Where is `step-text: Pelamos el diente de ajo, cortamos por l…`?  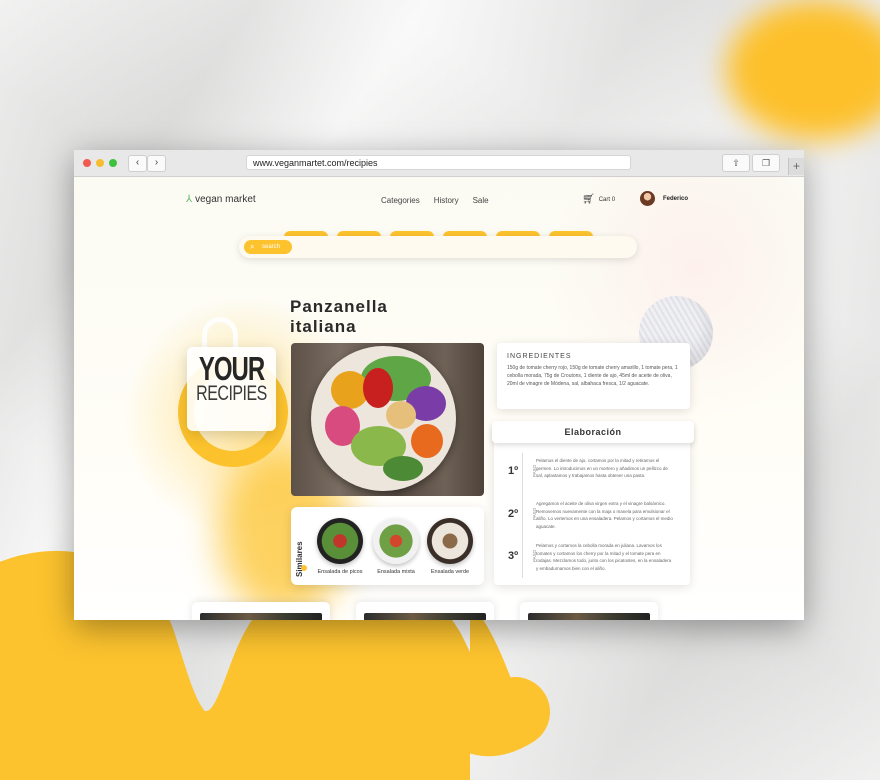
step-text: Pelamos el diente de ajo, cortamos por l… is located at coordinates (602, 468).